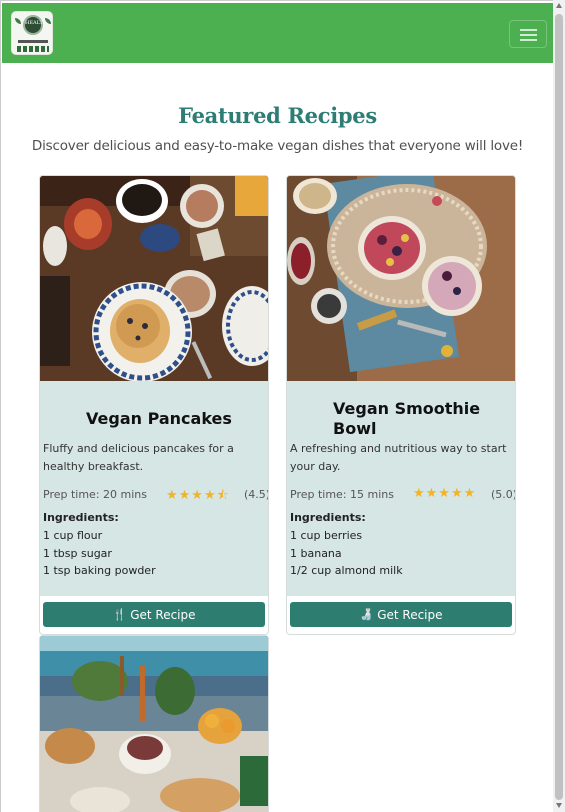  I want to click on navbar-toggler-button, so click(528, 34).